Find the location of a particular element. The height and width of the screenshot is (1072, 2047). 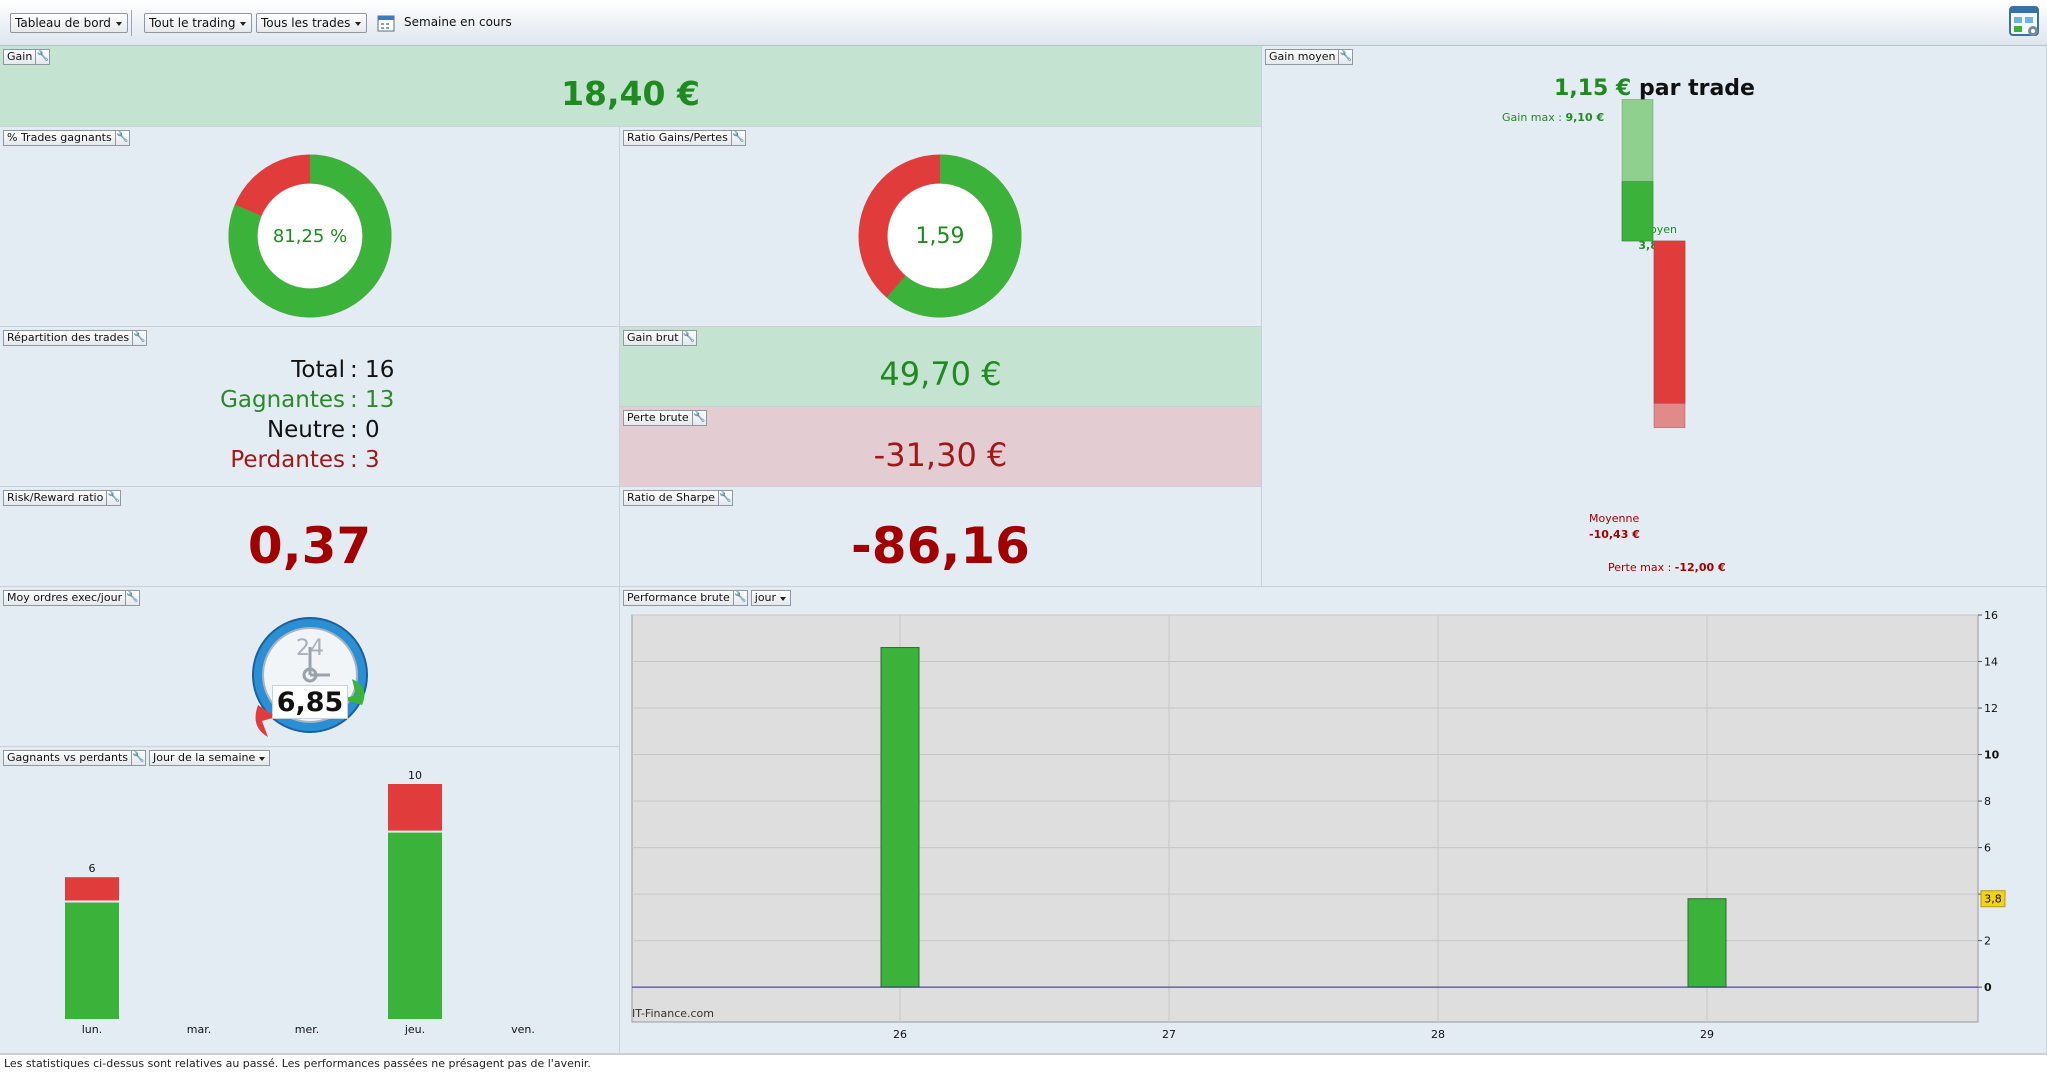

toolbar-separator is located at coordinates (131, 23).